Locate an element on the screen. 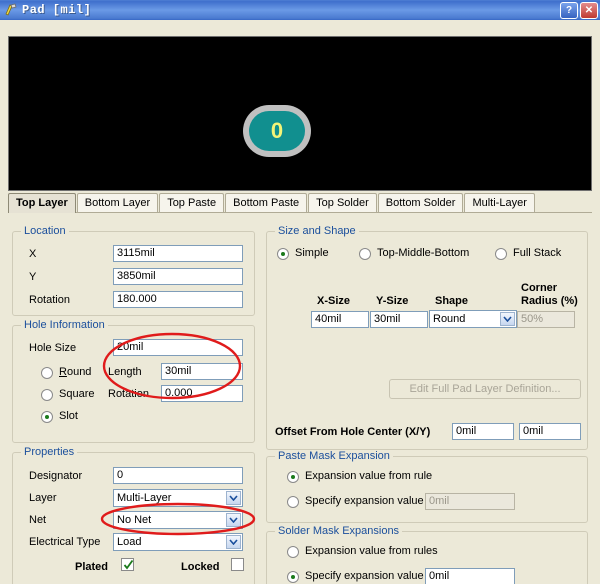 The image size is (600, 584). x-size-input: 40mil is located at coordinates (340, 319).